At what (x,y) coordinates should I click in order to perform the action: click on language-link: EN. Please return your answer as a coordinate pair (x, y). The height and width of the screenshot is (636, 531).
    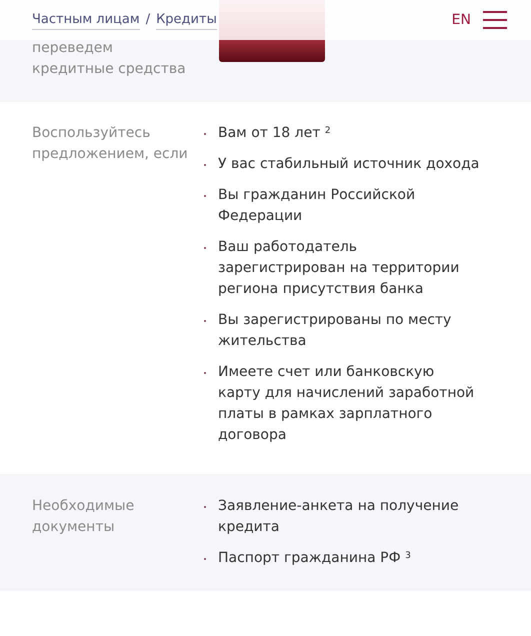
    Looking at the image, I should click on (461, 20).